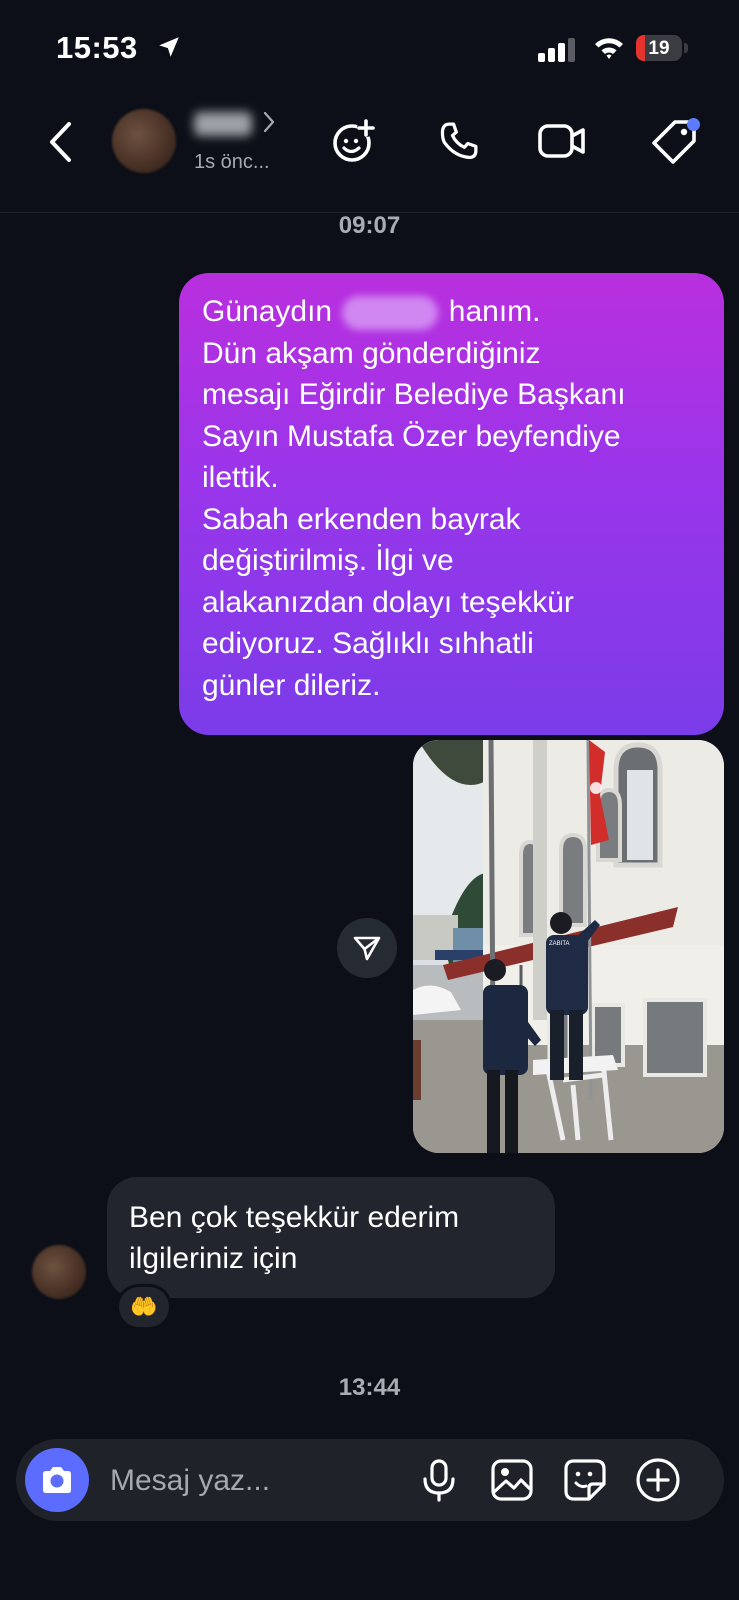 The image size is (739, 1600). Describe the element at coordinates (556, 50) in the screenshot. I see `cellular-signal-icon` at that location.